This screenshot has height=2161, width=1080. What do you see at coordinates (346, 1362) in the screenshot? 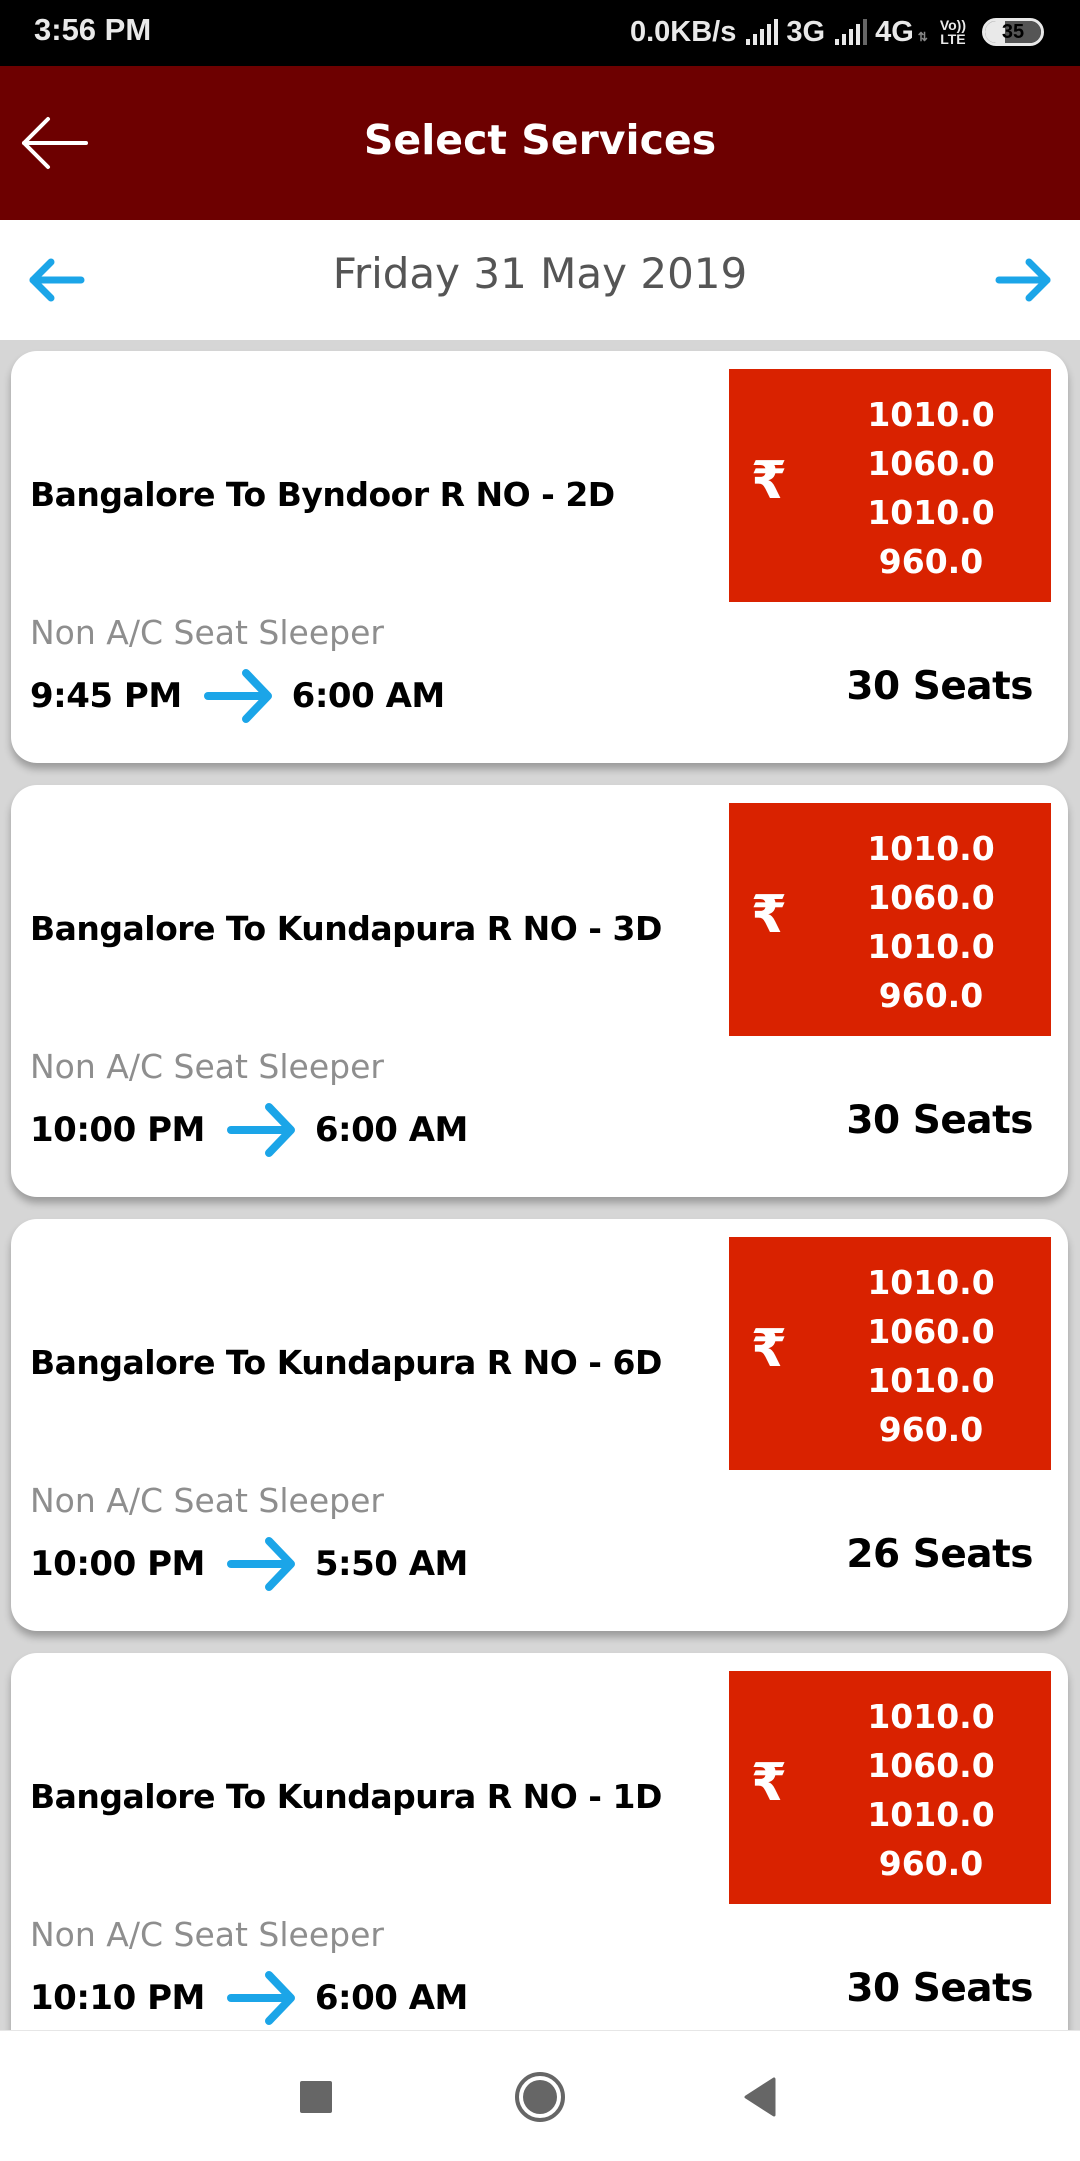
I see `service-title: Bangalore To Kundapura R NO - 6D` at bounding box center [346, 1362].